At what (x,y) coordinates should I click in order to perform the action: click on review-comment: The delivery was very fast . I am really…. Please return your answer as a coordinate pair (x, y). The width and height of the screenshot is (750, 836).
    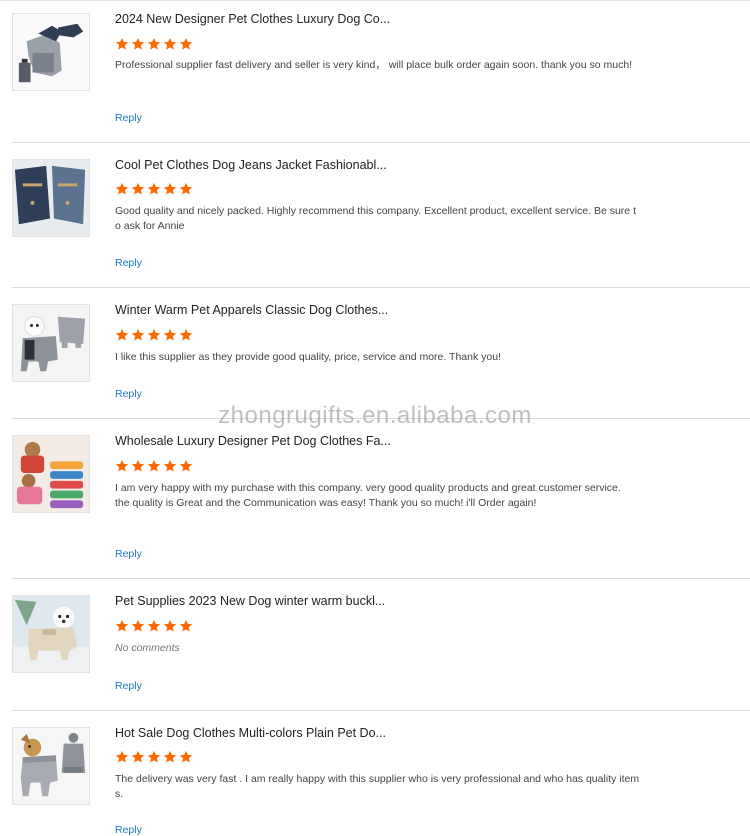
    Looking at the image, I should click on (377, 786).